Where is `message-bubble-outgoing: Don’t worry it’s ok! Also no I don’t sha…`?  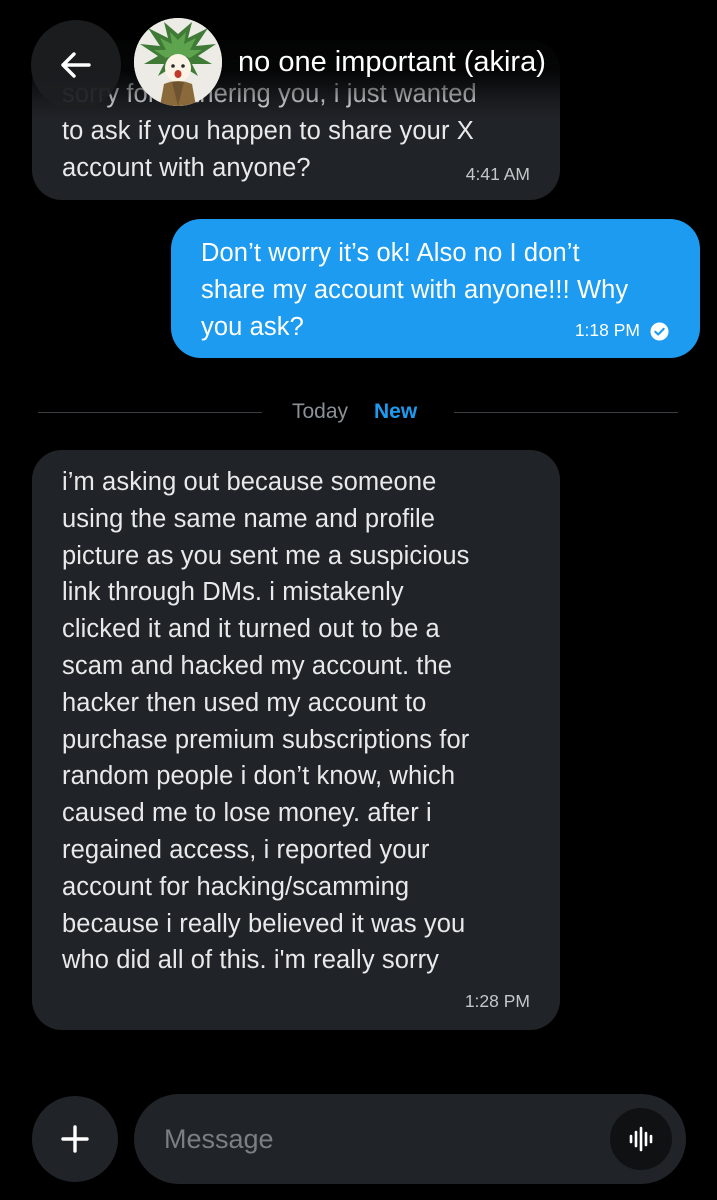
message-bubble-outgoing: Don’t worry it’s ok! Also no I don’t sha… is located at coordinates (435, 288).